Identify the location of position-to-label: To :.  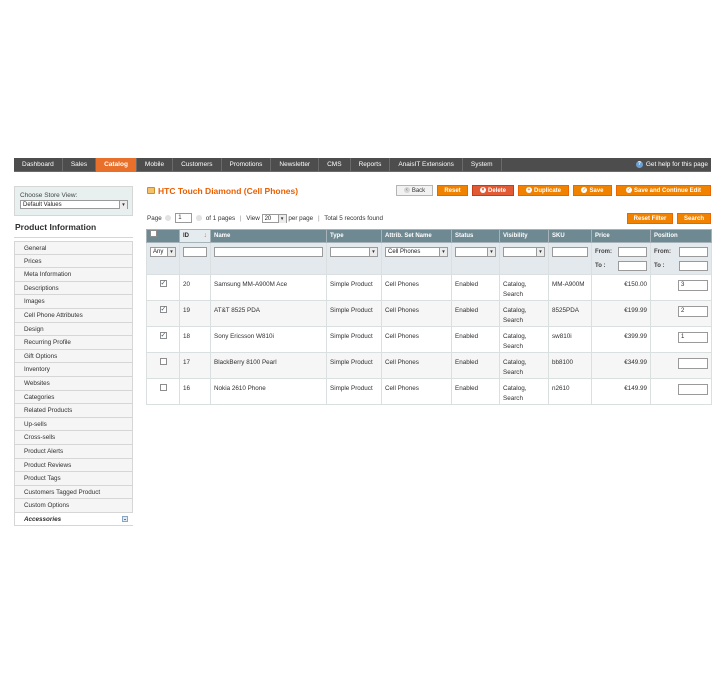
(659, 266).